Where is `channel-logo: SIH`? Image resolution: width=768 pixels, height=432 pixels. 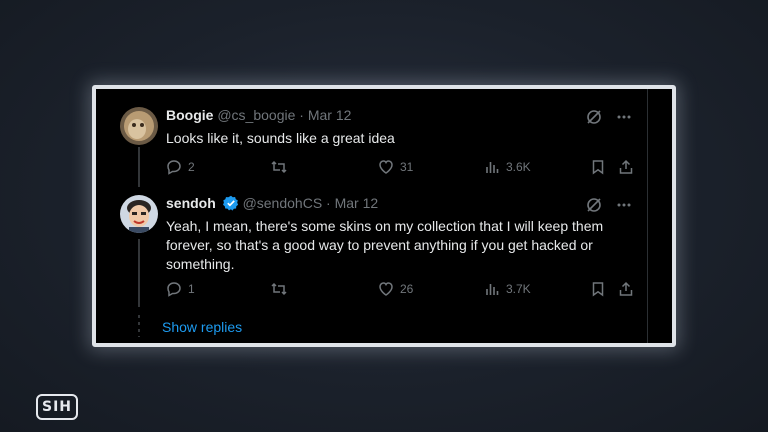
channel-logo: SIH is located at coordinates (57, 407).